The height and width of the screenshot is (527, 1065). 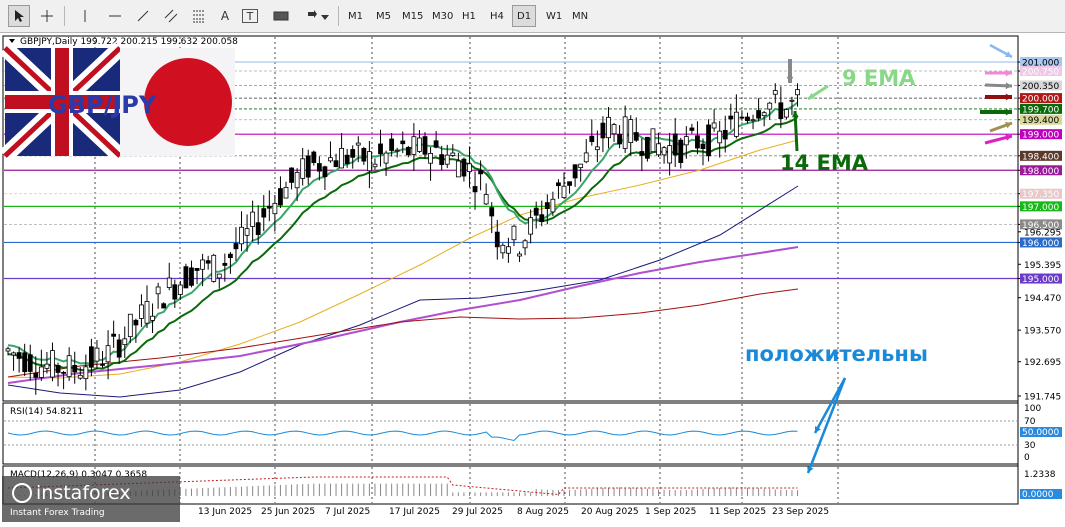 I want to click on price-tag-label: 198.400, so click(x=1040, y=157).